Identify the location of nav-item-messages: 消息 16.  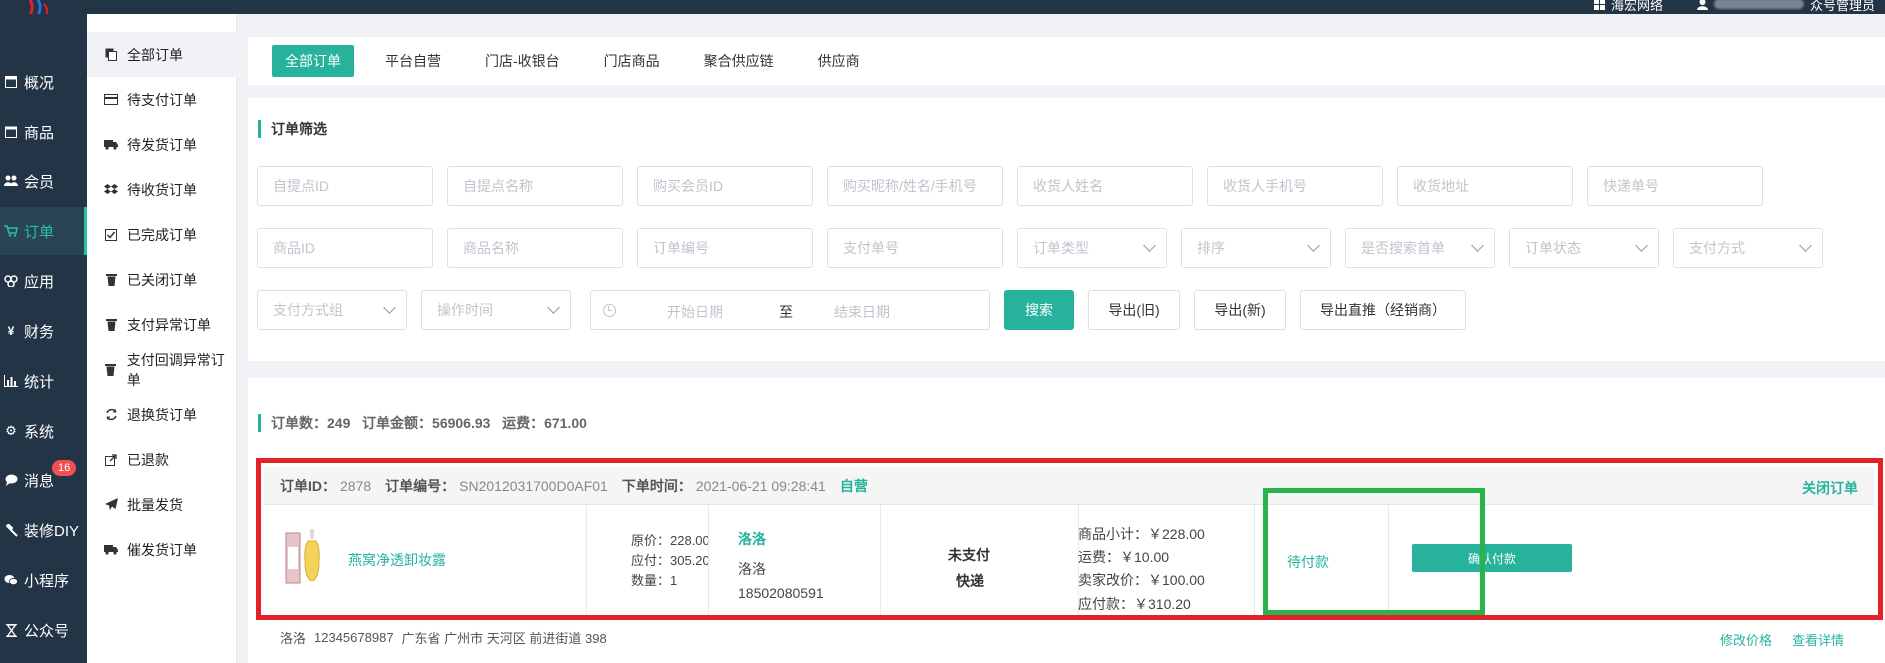
(43, 480).